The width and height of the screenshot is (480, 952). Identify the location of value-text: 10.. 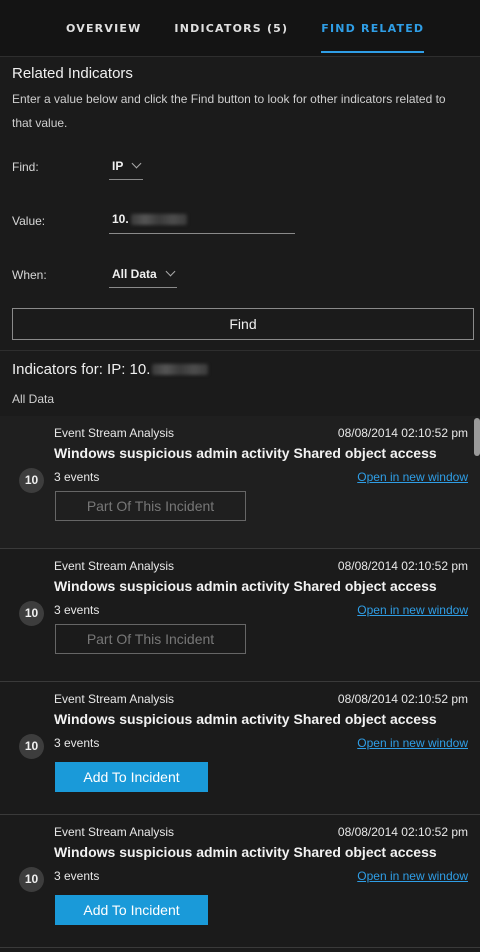
(120, 219).